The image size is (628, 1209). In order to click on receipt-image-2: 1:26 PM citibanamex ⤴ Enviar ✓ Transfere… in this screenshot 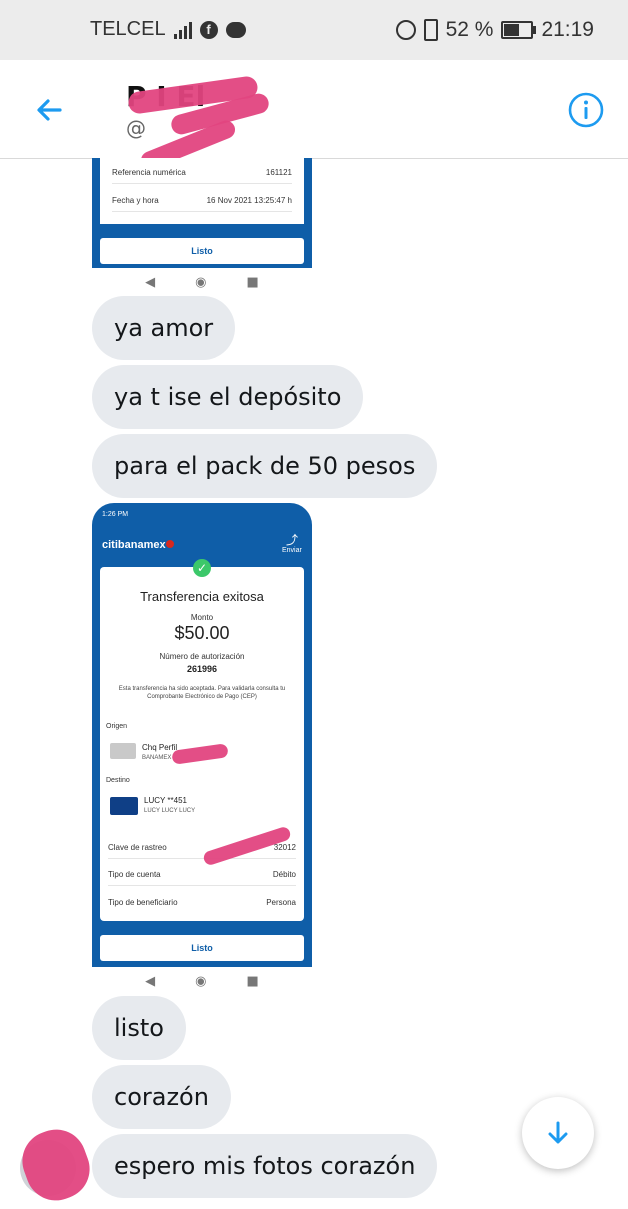, I will do `click(202, 735)`.